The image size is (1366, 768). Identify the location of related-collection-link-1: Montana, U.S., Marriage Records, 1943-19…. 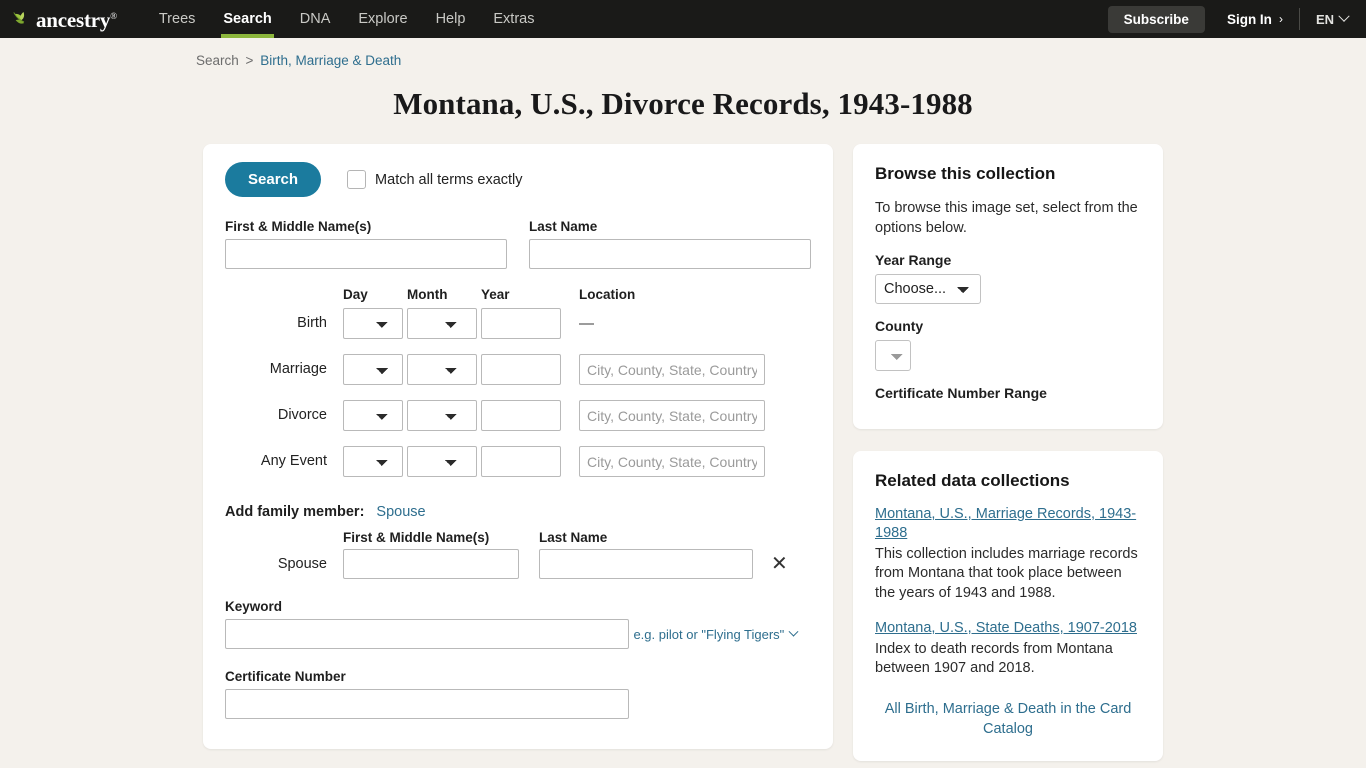
(1008, 524).